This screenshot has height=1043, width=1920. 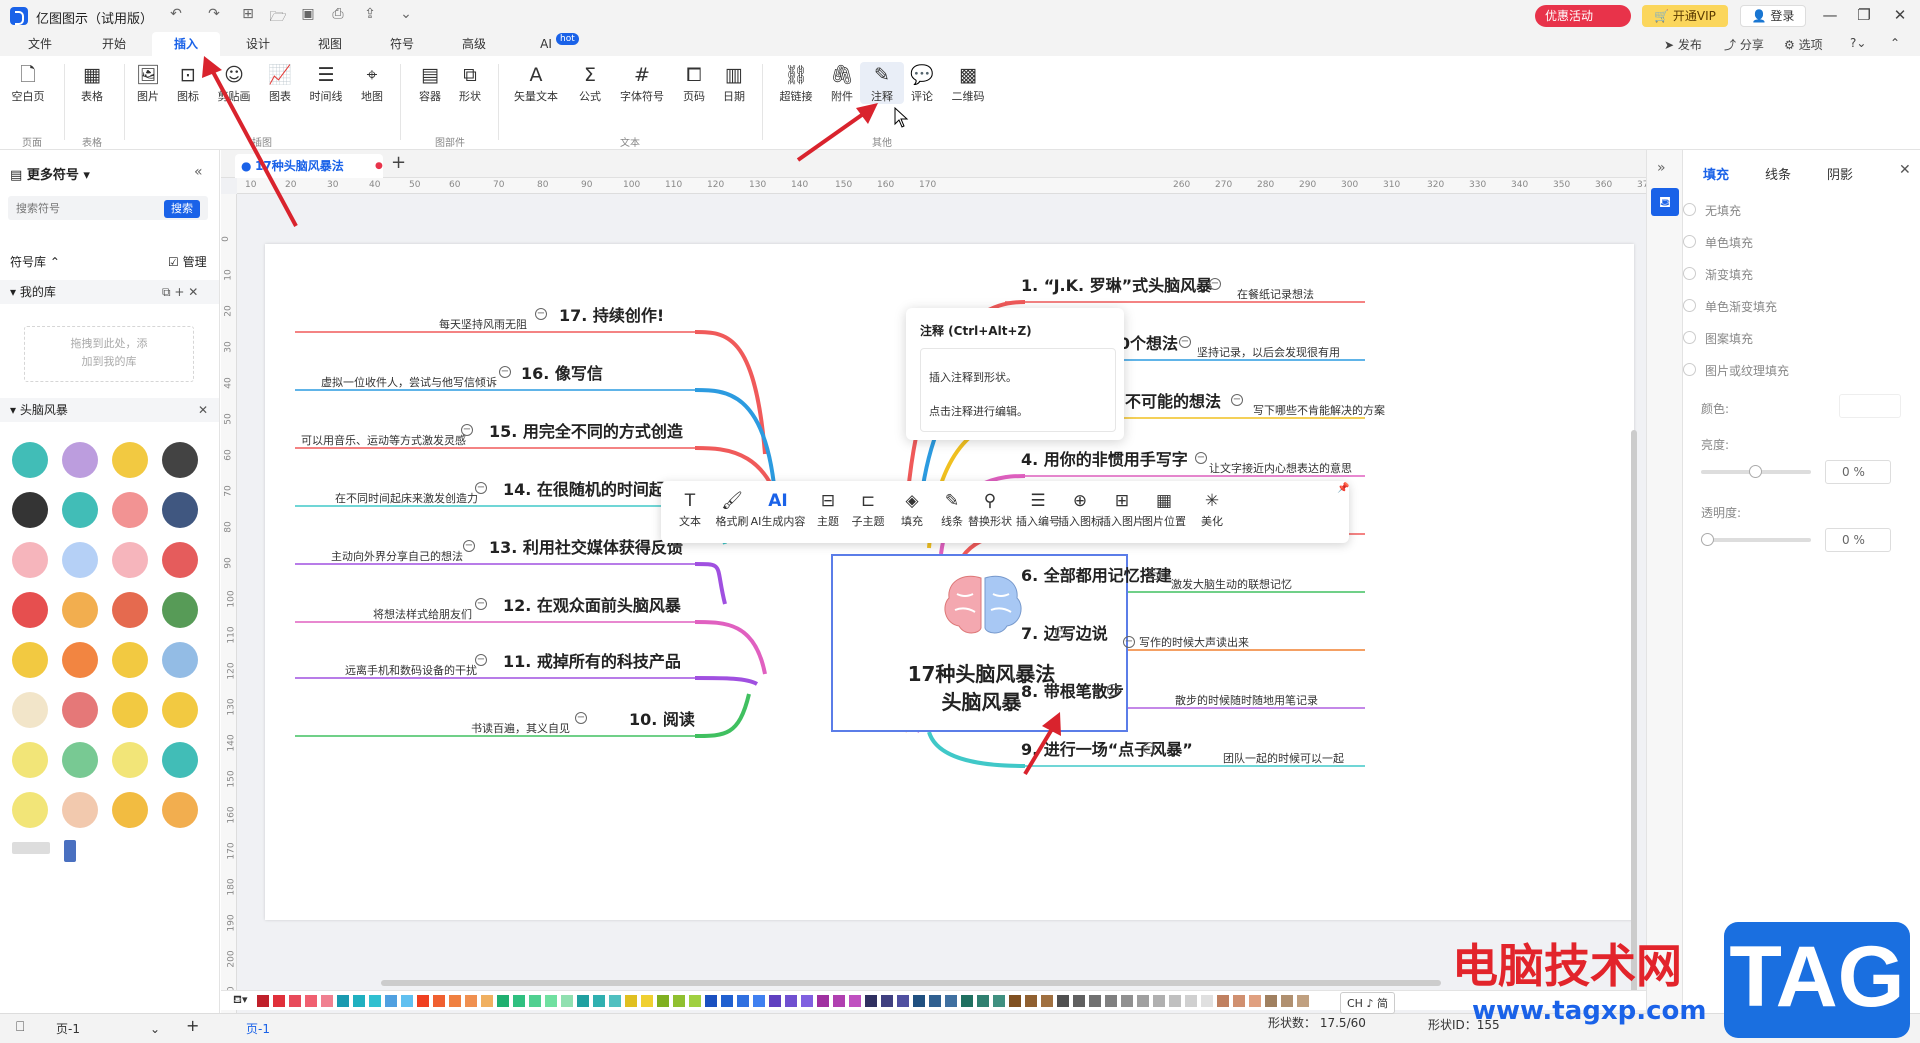 I want to click on color-label: 颜色:, so click(x=1715, y=409).